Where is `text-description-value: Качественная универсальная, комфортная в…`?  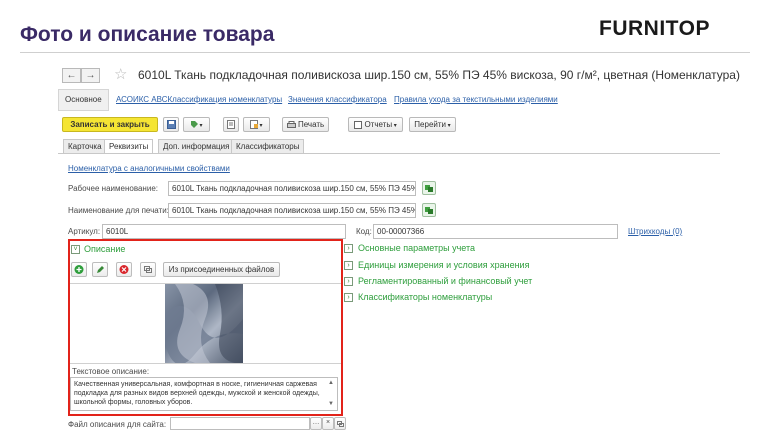
text-description-value: Качественная универсальная, комфортная в… is located at coordinates (197, 393).